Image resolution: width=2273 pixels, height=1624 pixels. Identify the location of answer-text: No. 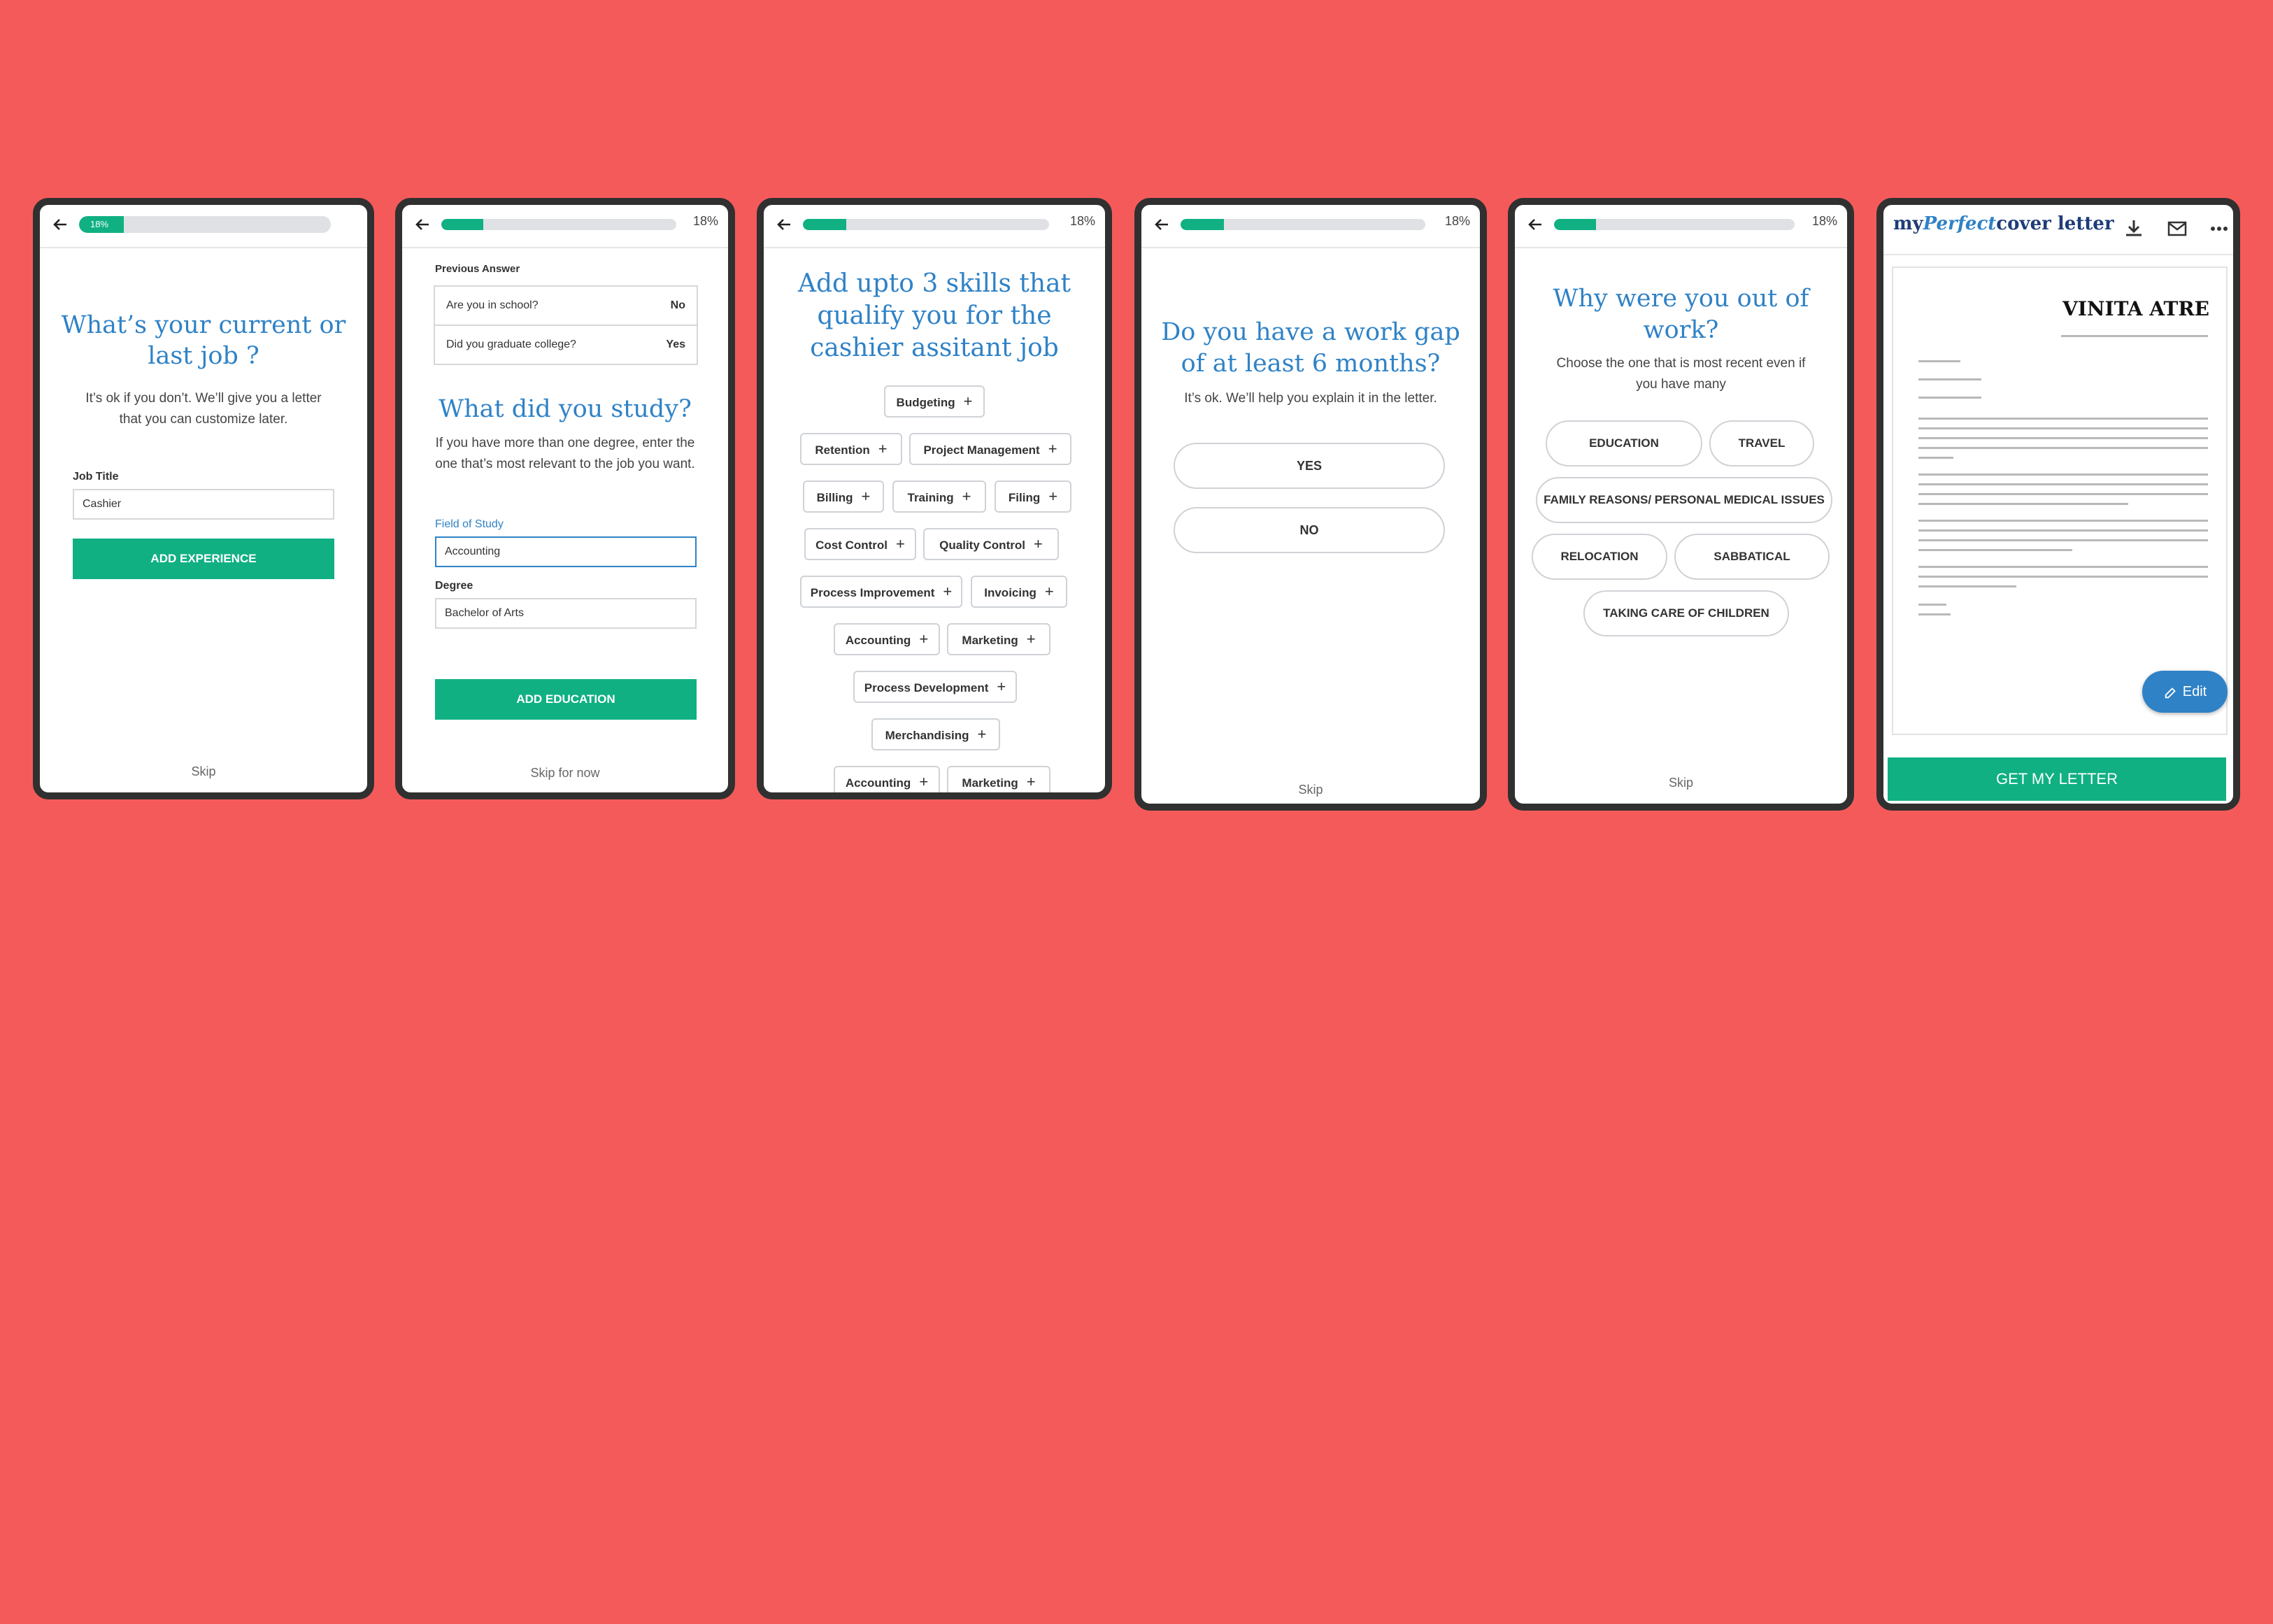
(677, 305).